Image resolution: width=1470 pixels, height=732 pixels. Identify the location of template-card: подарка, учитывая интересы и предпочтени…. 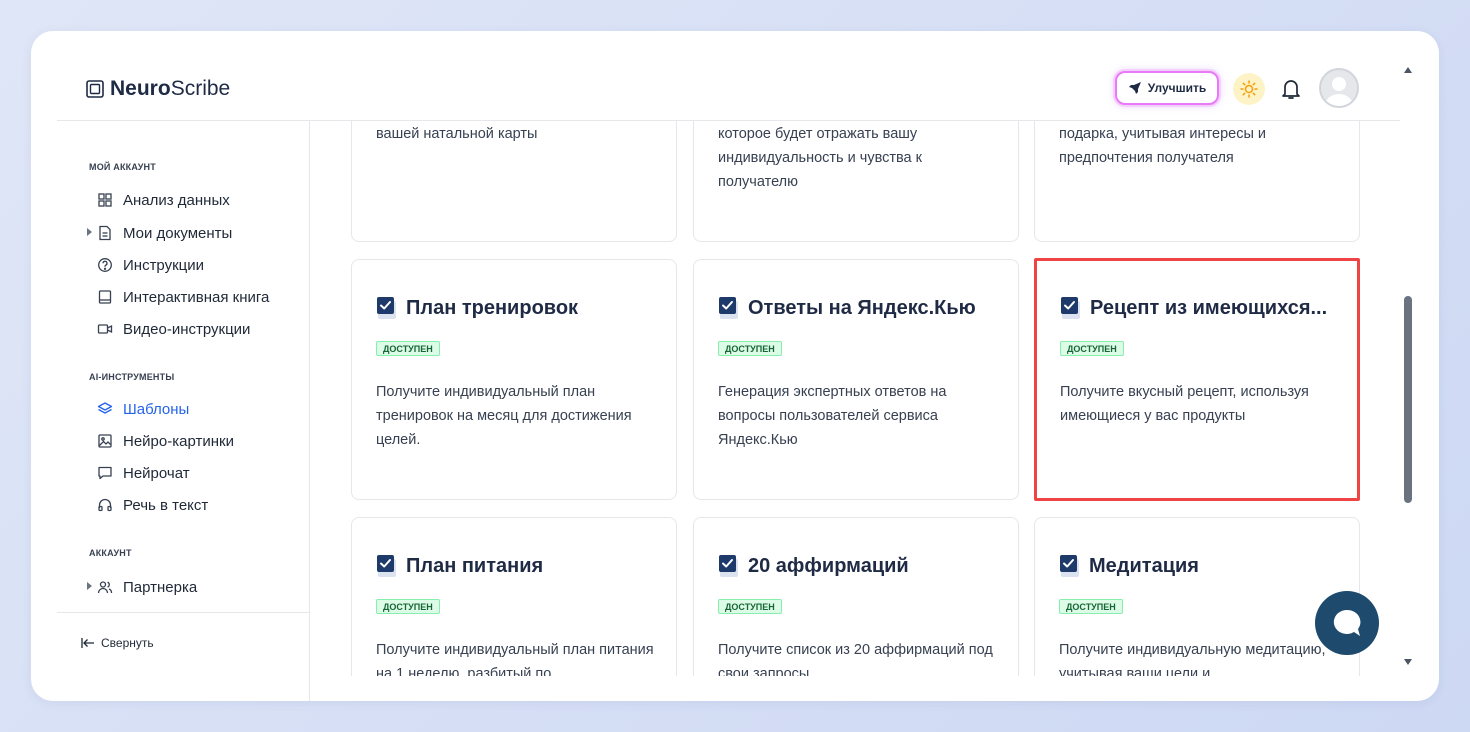
(1197, 181).